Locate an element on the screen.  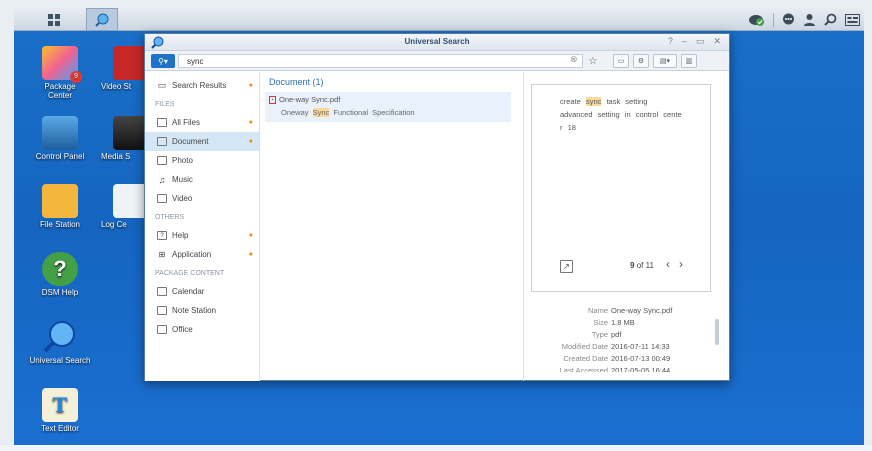
search-type-button: ⚲▾ is located at coordinates (163, 61).